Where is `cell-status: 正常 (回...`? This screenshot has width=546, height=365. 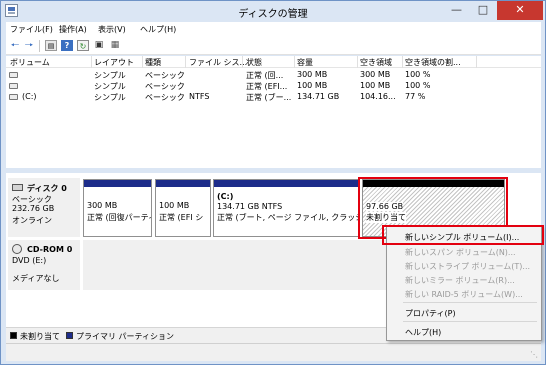
cell-status: 正常 (回... is located at coordinates (265, 75).